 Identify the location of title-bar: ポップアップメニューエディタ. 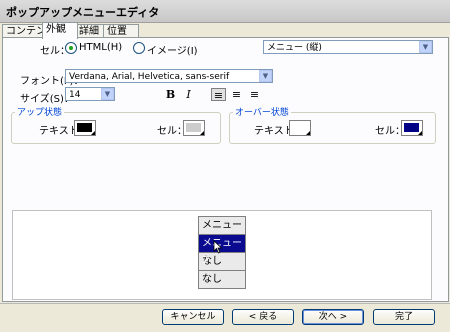
(225, 11).